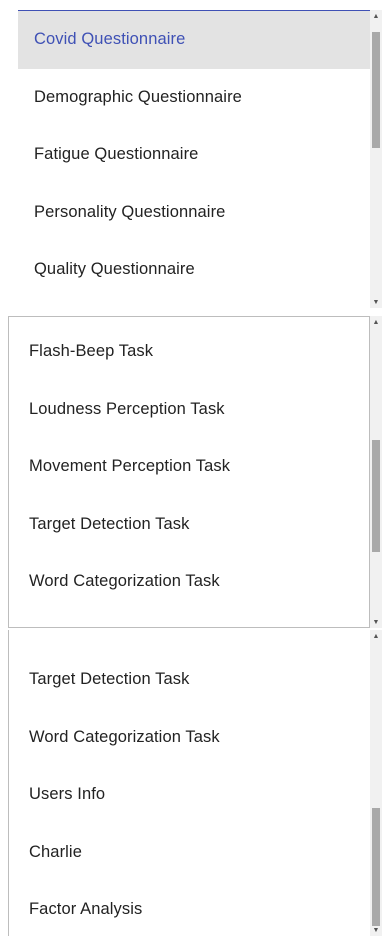 This screenshot has height=936, width=382. Describe the element at coordinates (189, 410) in the screenshot. I see `option-loudness-perception-task: Loudness Perception Task` at that location.